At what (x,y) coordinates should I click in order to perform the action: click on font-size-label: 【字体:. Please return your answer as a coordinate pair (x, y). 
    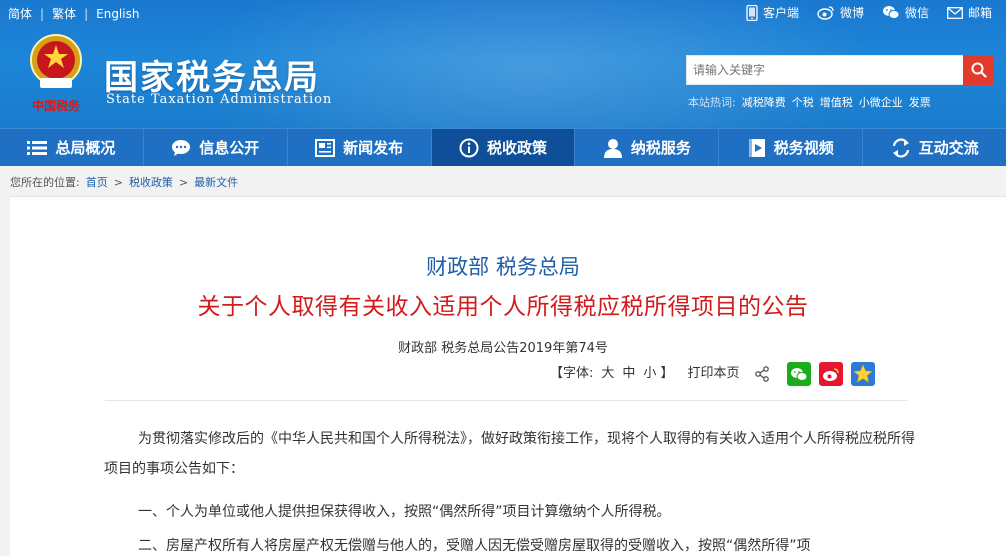
    Looking at the image, I should click on (572, 373).